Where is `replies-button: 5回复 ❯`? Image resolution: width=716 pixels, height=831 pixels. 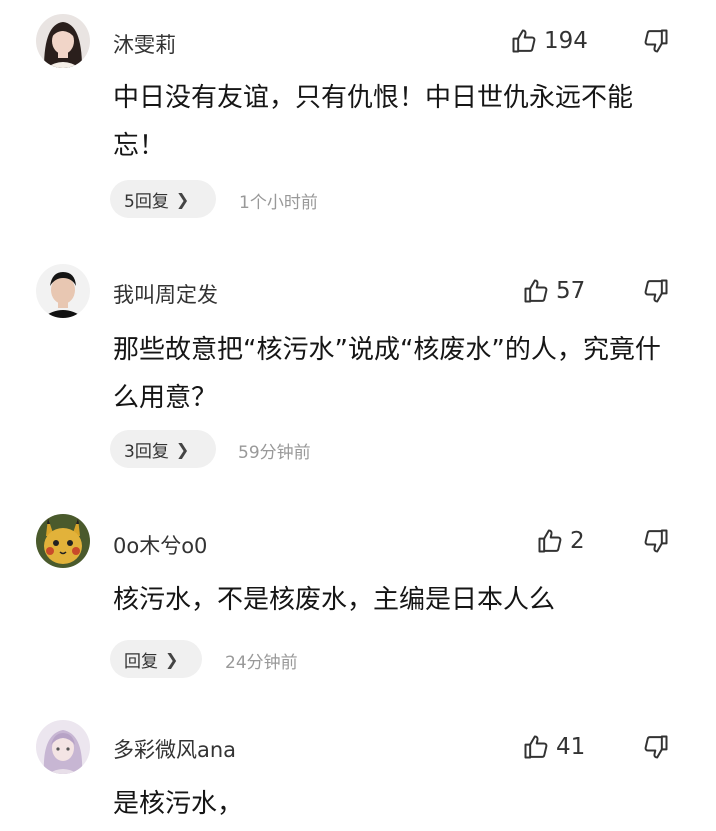 replies-button: 5回复 ❯ is located at coordinates (163, 199).